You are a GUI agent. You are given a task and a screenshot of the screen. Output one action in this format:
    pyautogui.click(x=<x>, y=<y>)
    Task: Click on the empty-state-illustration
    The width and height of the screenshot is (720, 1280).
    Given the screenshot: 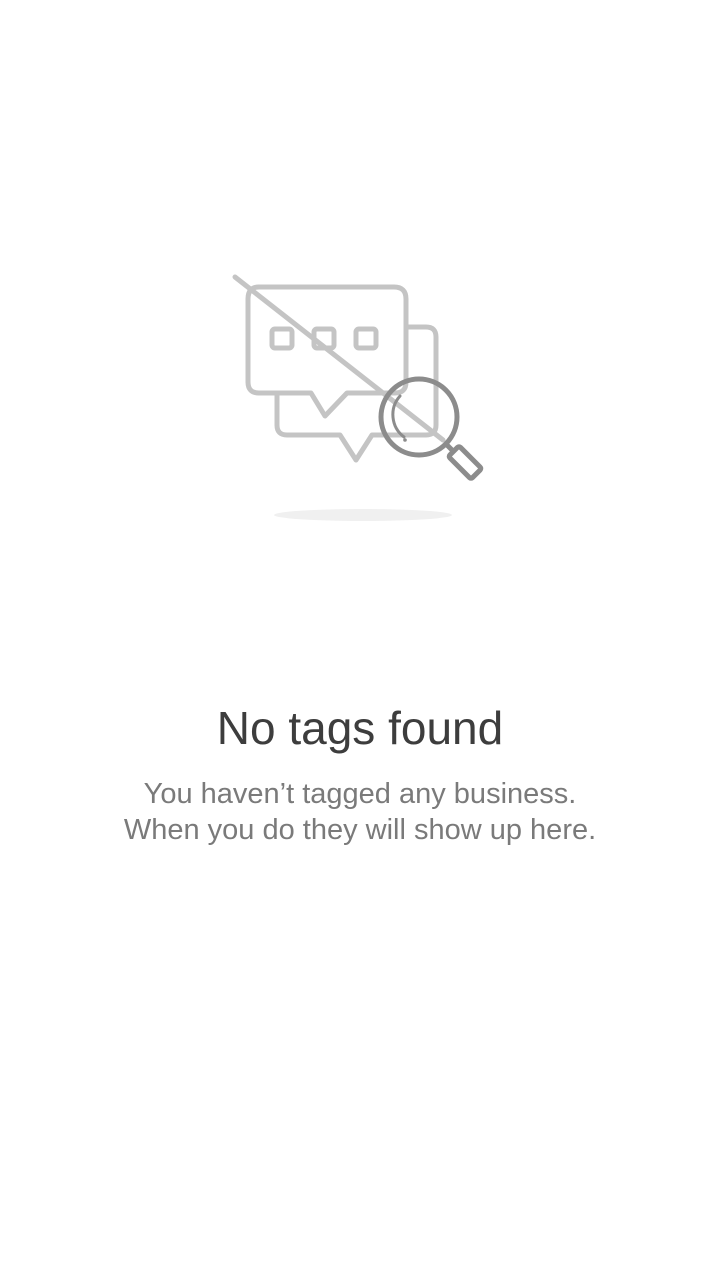 What is the action you would take?
    pyautogui.click(x=360, y=398)
    